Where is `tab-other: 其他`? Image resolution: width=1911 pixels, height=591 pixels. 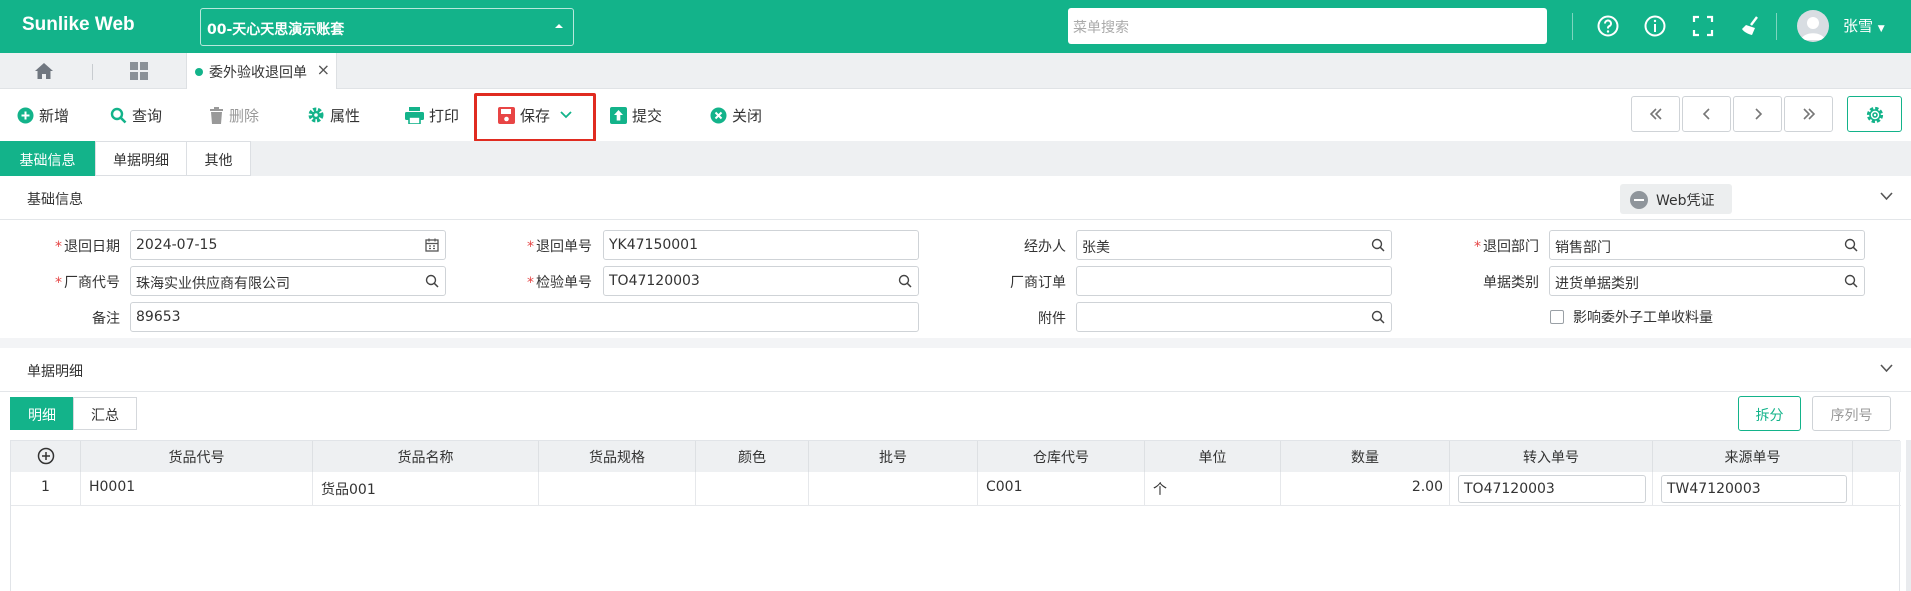
tab-other: 其他 is located at coordinates (218, 158).